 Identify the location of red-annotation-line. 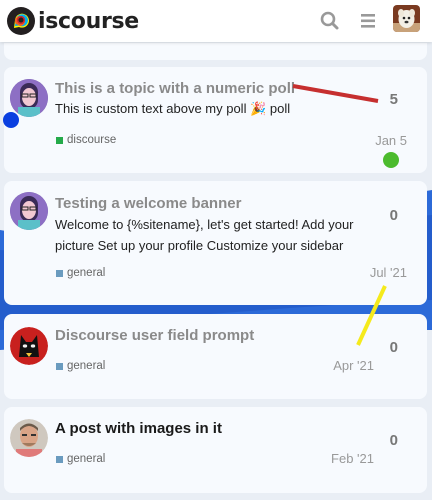
(335, 93).